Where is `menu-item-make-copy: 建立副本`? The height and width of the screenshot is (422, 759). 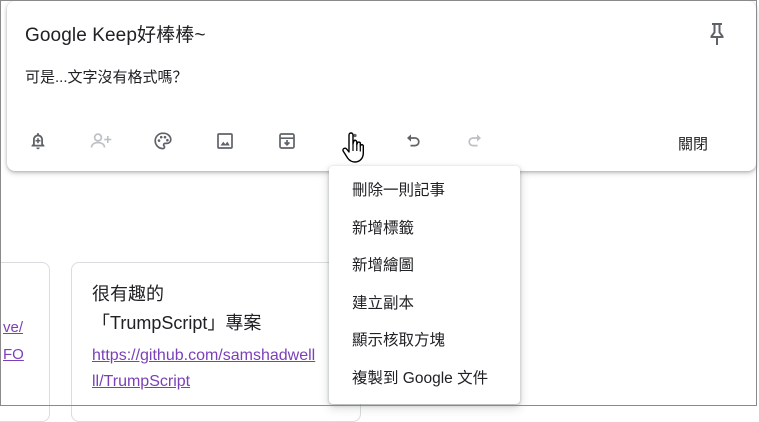 menu-item-make-copy: 建立副本 is located at coordinates (424, 304).